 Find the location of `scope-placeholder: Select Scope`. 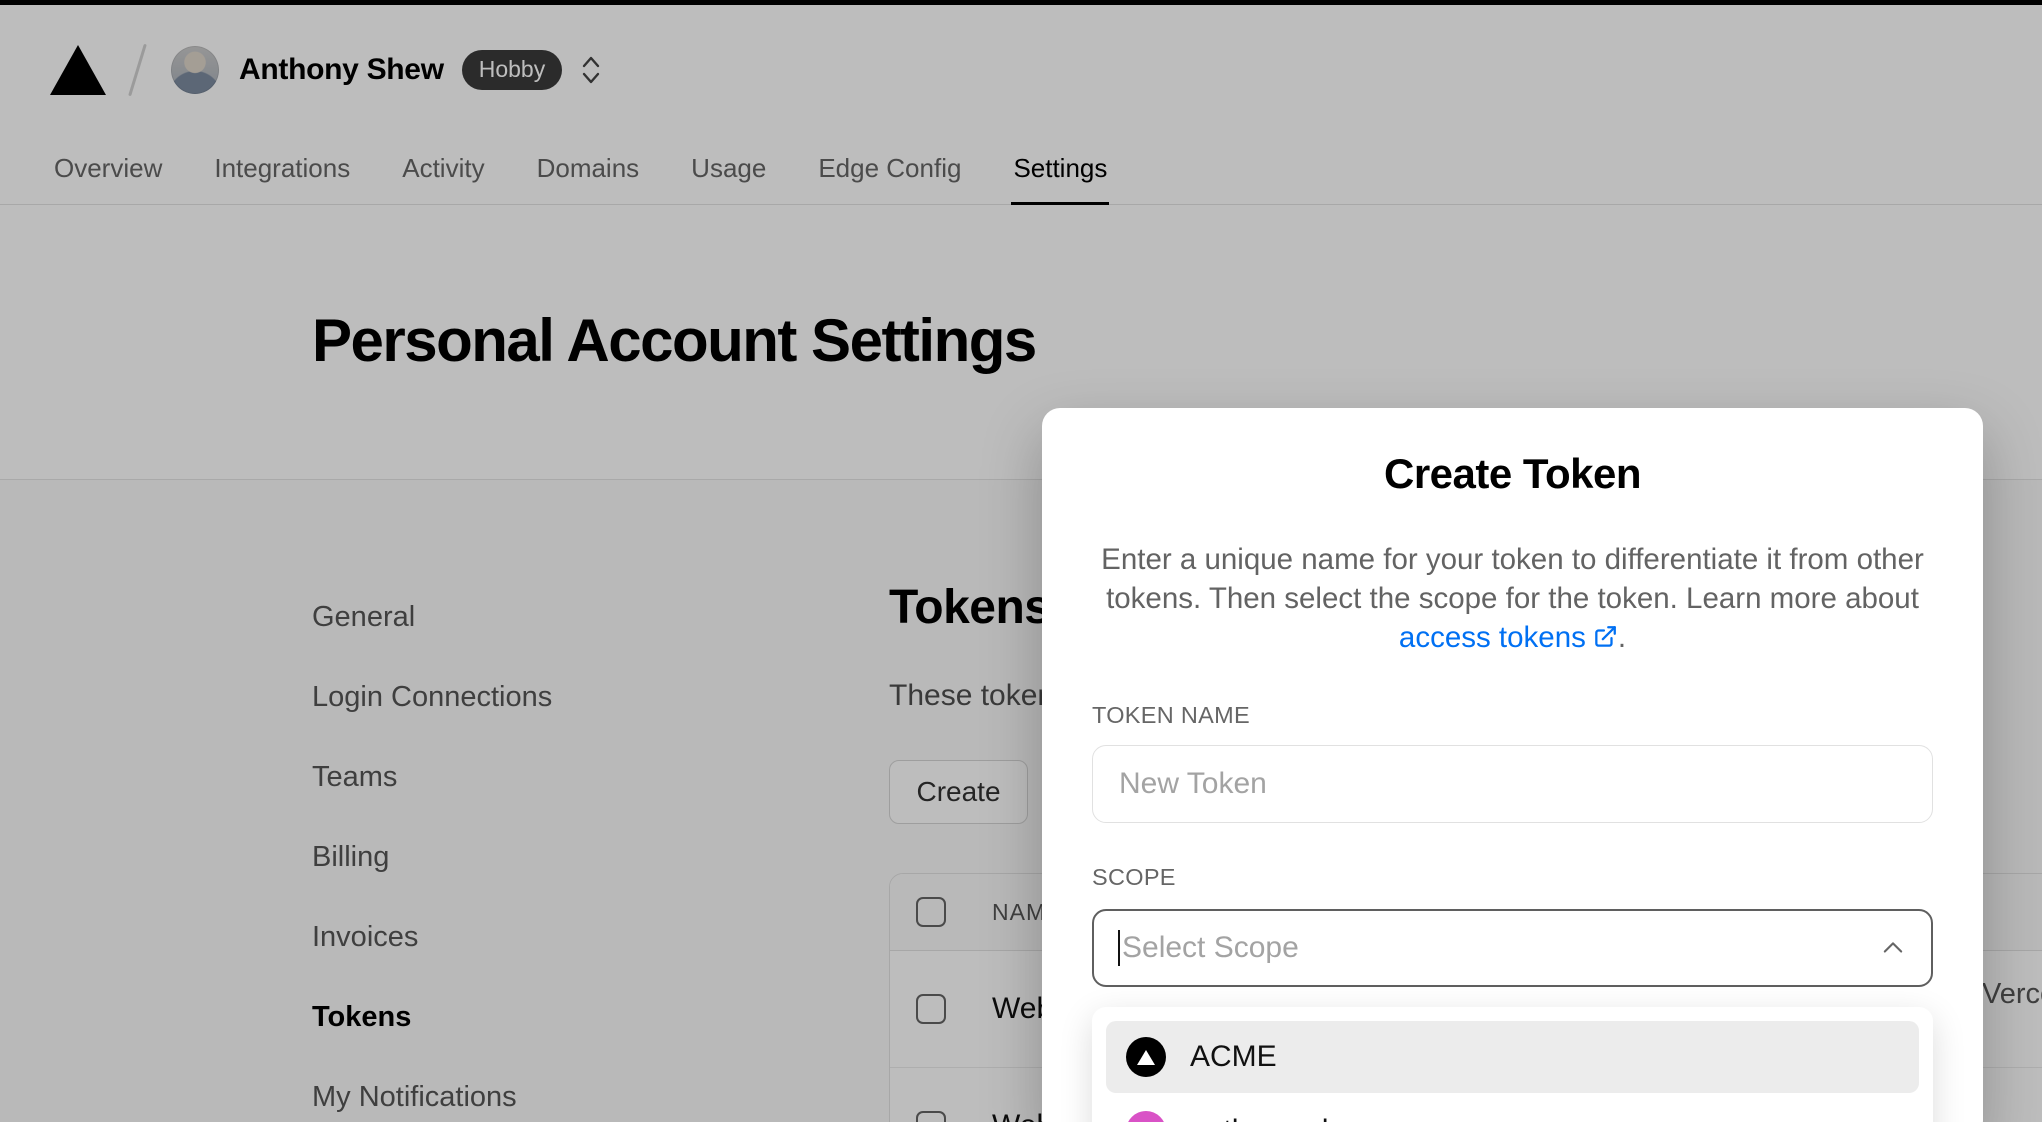

scope-placeholder: Select Scope is located at coordinates (1210, 947).